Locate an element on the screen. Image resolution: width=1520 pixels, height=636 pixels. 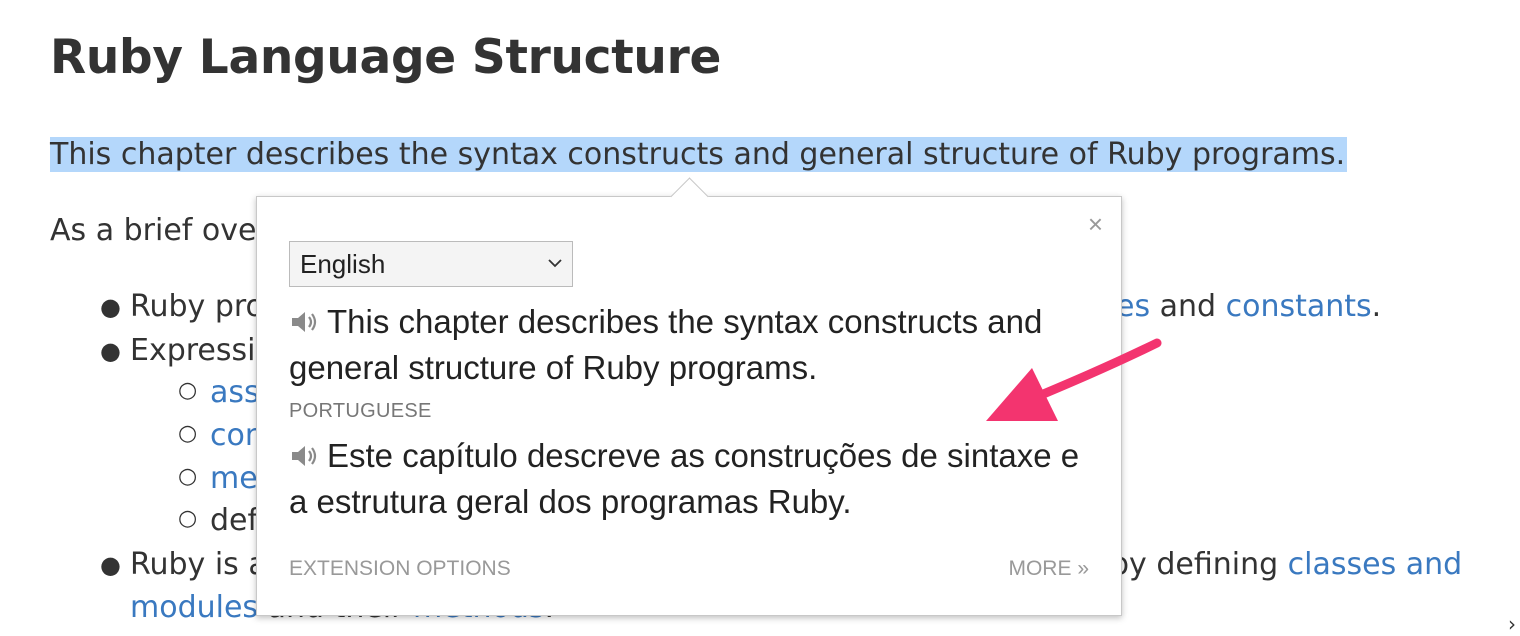
list-item-fragment: es and constants. is located at coordinates (1249, 306).